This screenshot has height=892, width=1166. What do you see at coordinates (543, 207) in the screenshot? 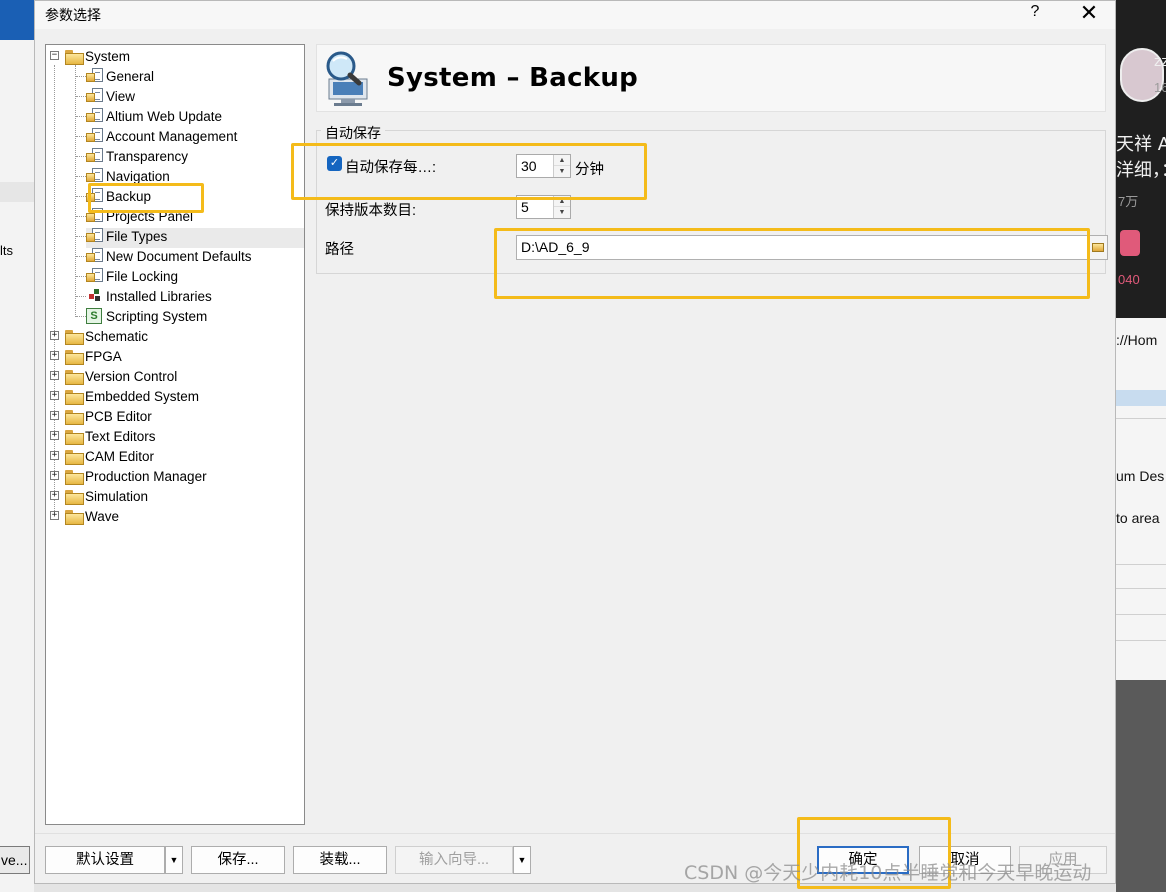
I see `versions-spinner: 5 ▲ ▼` at bounding box center [543, 207].